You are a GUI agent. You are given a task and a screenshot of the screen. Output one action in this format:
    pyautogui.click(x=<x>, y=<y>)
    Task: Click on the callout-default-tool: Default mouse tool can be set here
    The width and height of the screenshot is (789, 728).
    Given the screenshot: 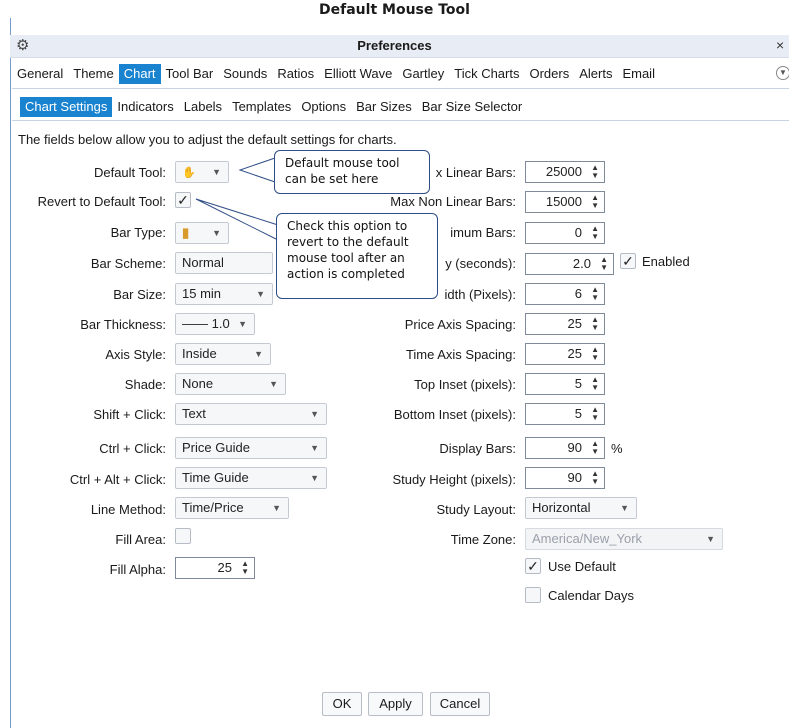 What is the action you would take?
    pyautogui.click(x=352, y=172)
    